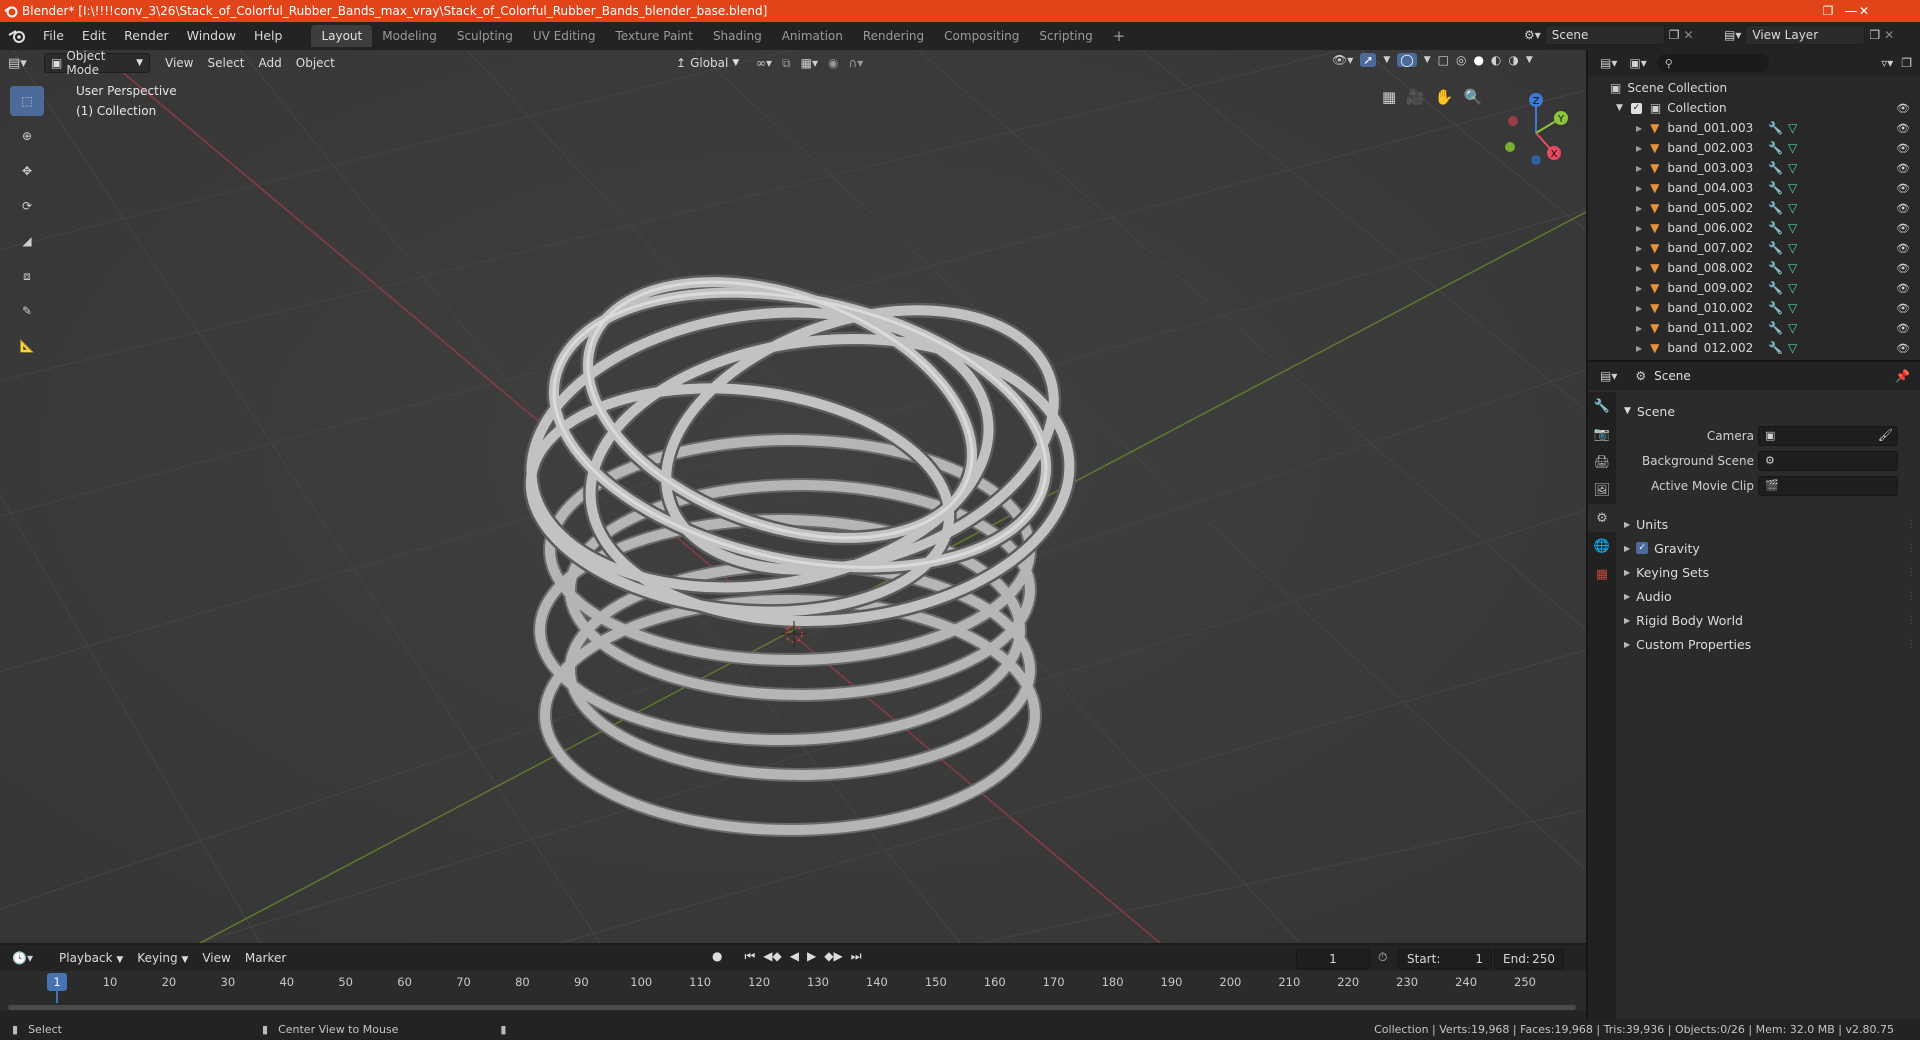 The height and width of the screenshot is (1040, 1920). I want to click on shading-dropdown-icon: ▼, so click(1529, 60).